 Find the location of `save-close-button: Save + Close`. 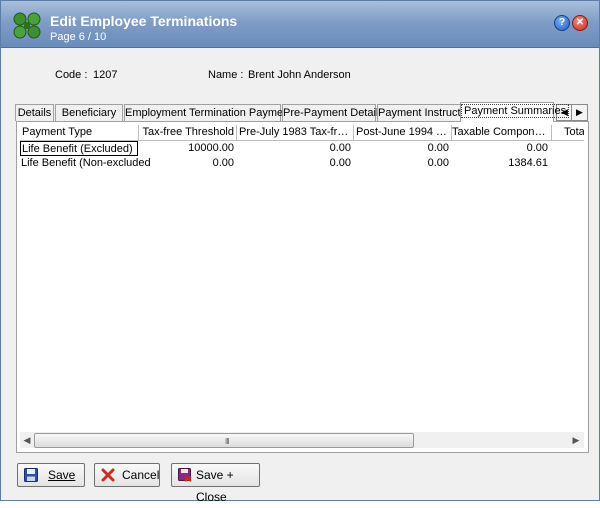

save-close-button: Save + Close is located at coordinates (215, 483).